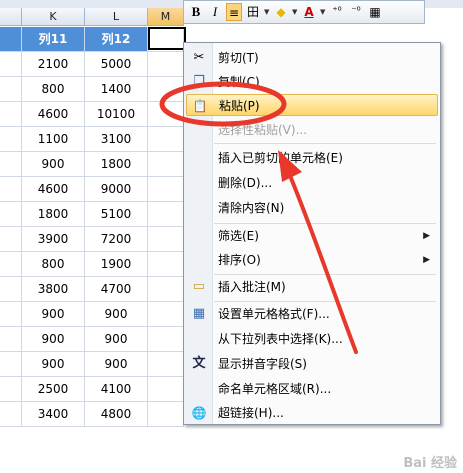 This screenshot has height=473, width=463. Describe the element at coordinates (290, 166) in the screenshot. I see `annotation-arrow-head` at that location.